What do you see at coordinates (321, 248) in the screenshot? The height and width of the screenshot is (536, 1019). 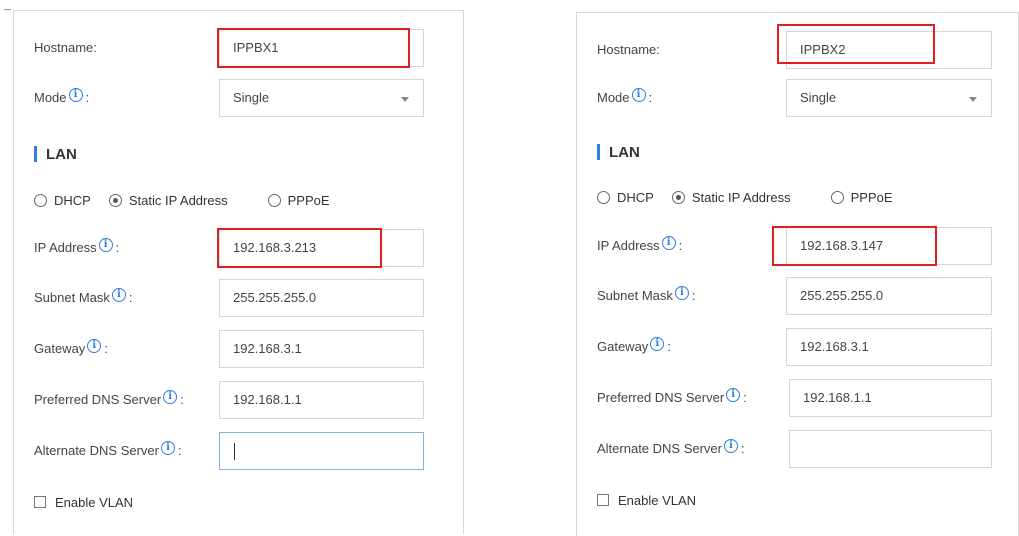 I see `ip-address-input: 192.168.3.213` at bounding box center [321, 248].